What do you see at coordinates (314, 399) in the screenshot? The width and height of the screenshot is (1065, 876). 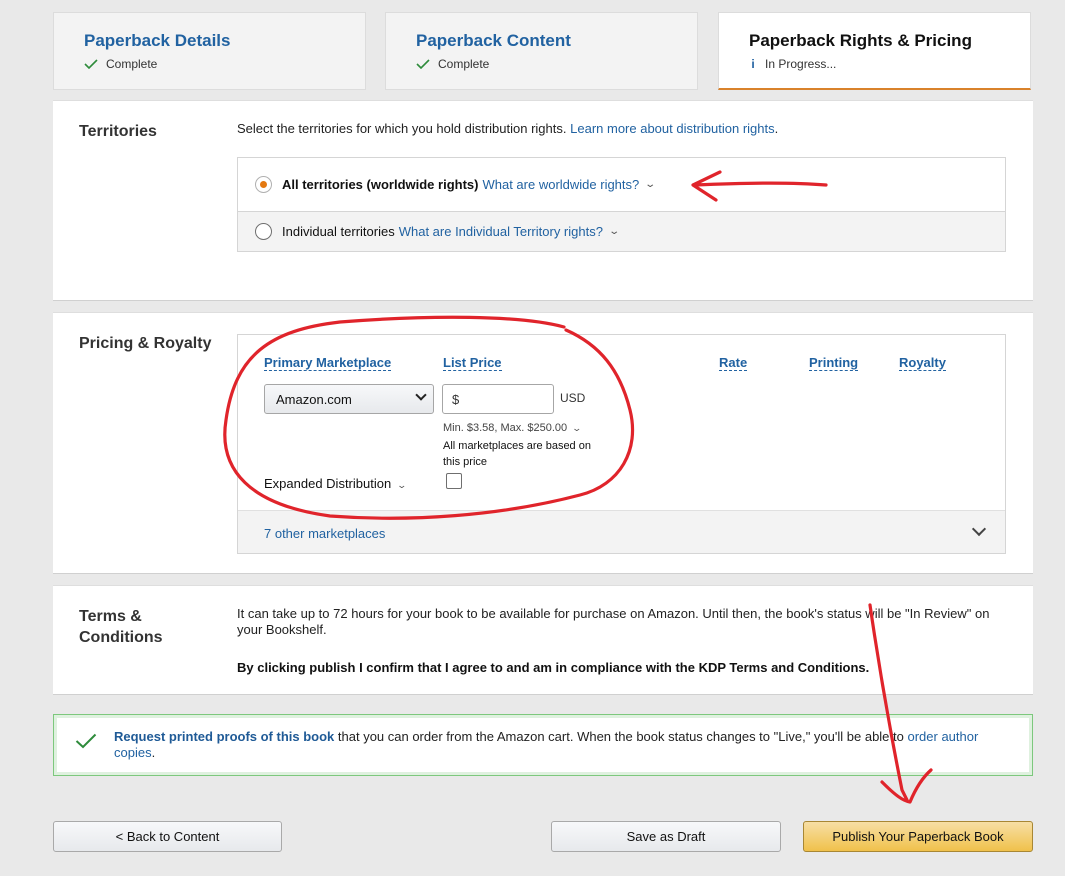 I see `marketplace-select-value: Amazon.com` at bounding box center [314, 399].